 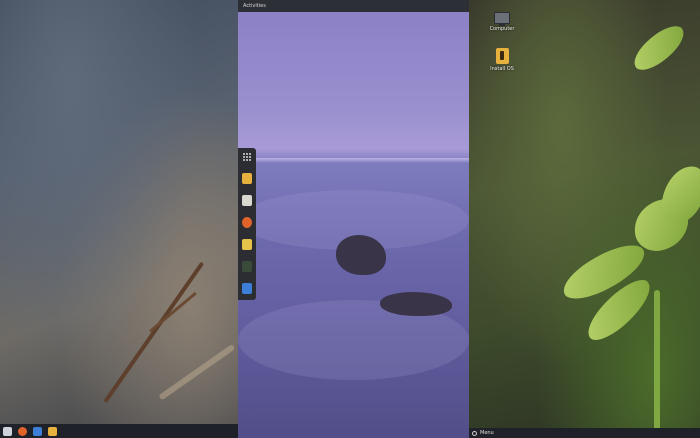 I want to click on desktop-item-install-os: Install OS, so click(x=502, y=60).